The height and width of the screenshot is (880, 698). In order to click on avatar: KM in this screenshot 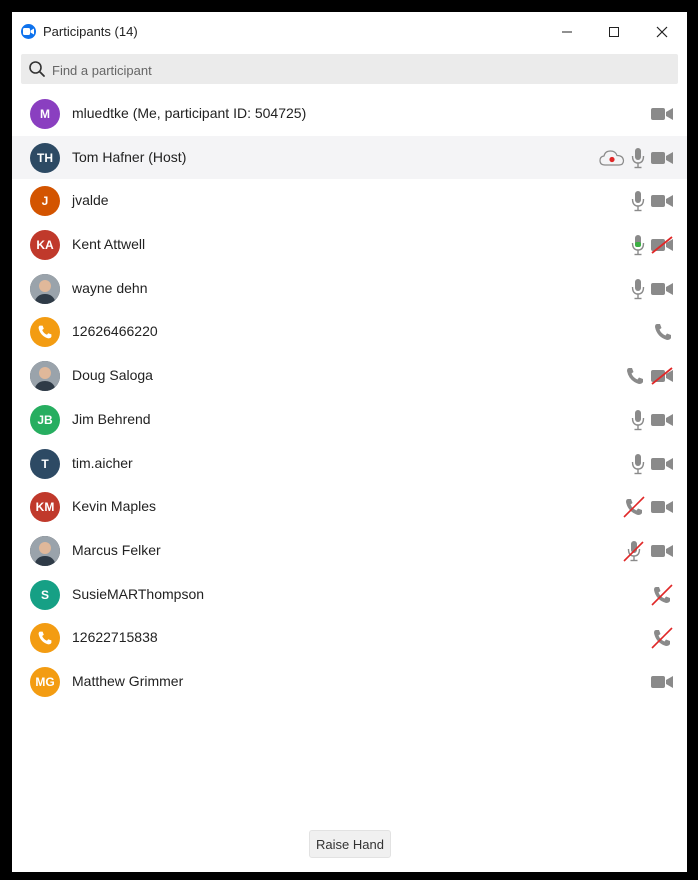, I will do `click(45, 507)`.